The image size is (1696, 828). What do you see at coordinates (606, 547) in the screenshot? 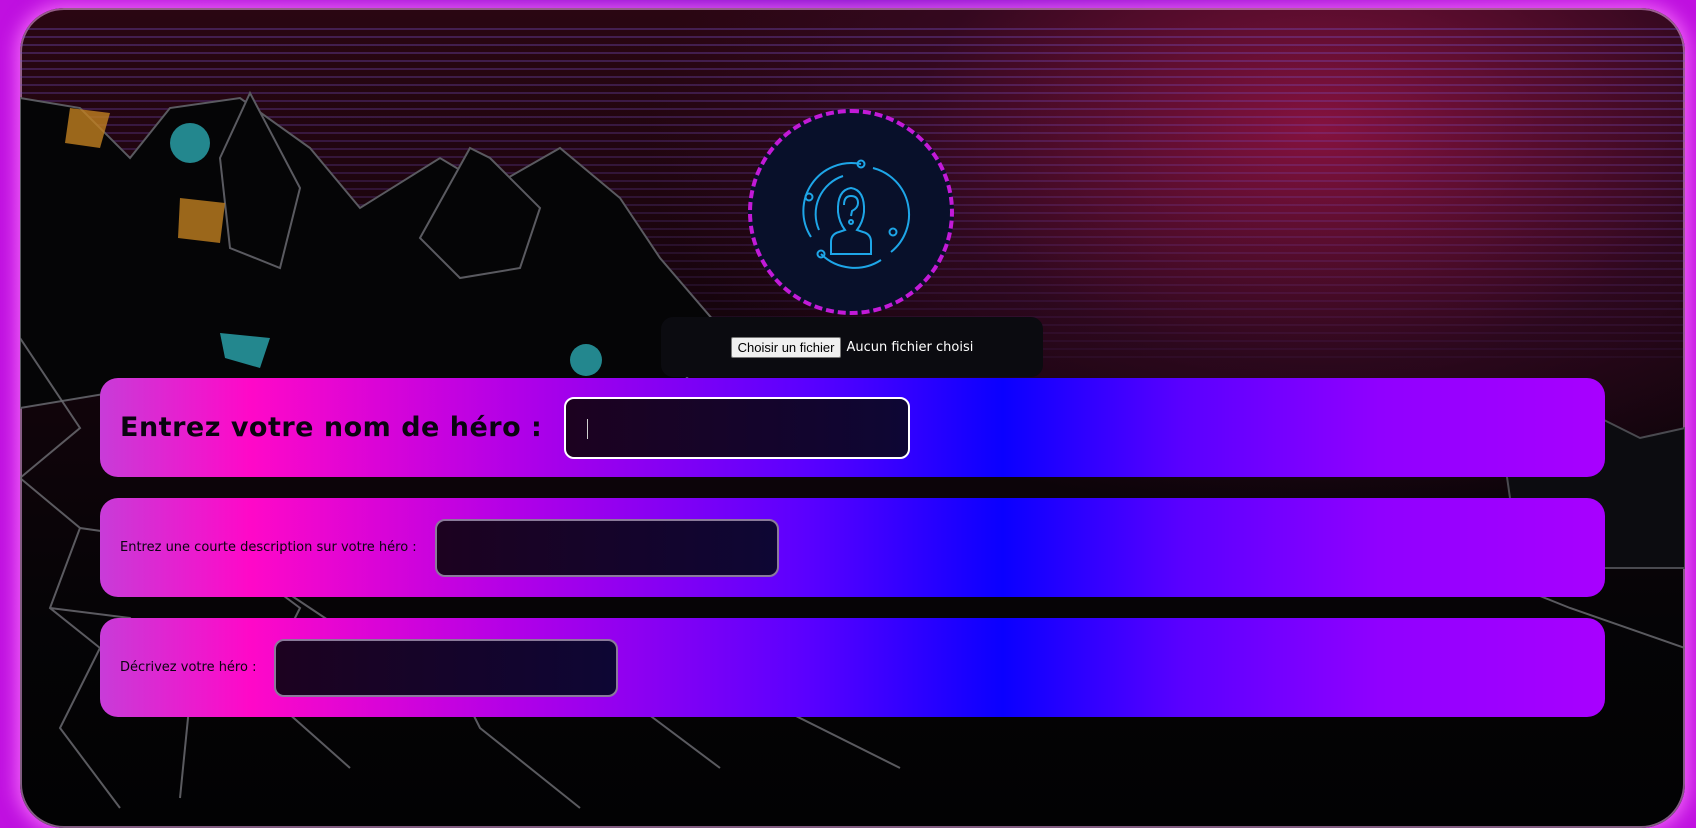
I see `short-description-input` at bounding box center [606, 547].